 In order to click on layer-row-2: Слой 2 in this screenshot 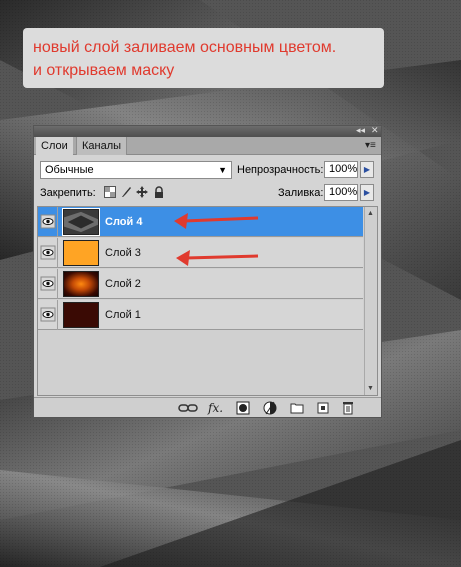, I will do `click(200, 284)`.